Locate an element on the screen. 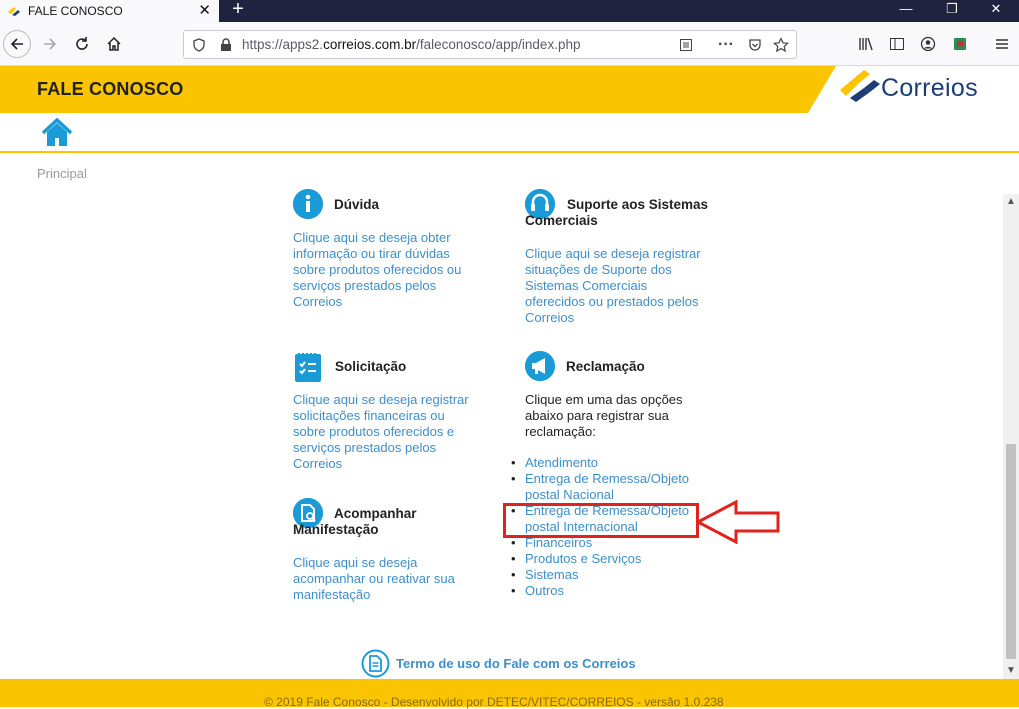 The image size is (1019, 709). suporte-title: Suporte aos Sistemas Comerciais is located at coordinates (616, 213).